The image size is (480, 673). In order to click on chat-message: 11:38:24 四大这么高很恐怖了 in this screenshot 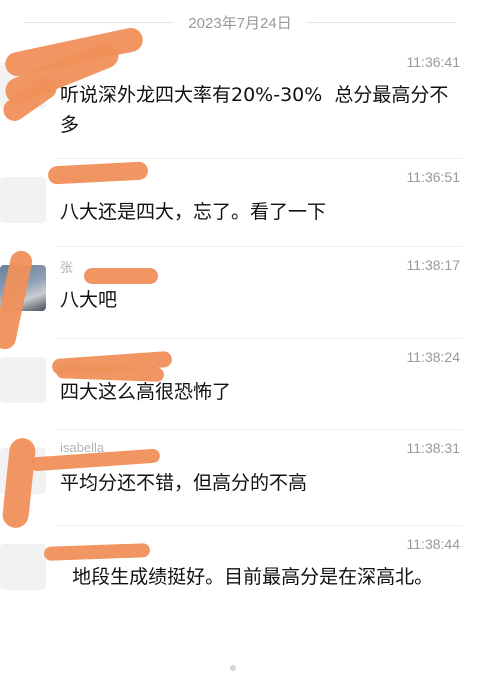, I will do `click(240, 384)`.